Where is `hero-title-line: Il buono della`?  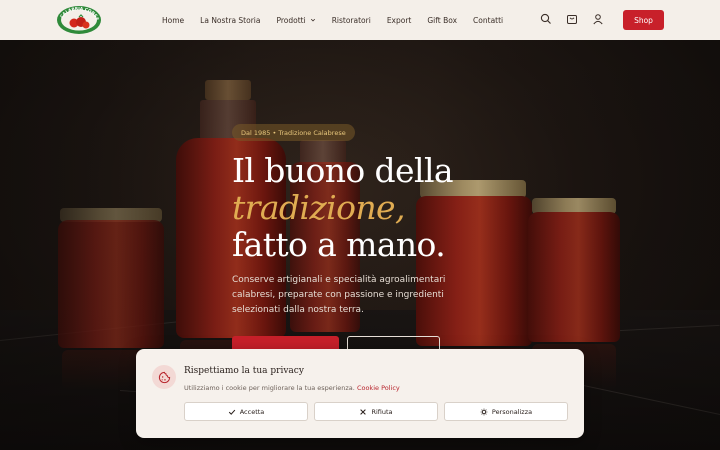 hero-title-line: Il buono della is located at coordinates (343, 170).